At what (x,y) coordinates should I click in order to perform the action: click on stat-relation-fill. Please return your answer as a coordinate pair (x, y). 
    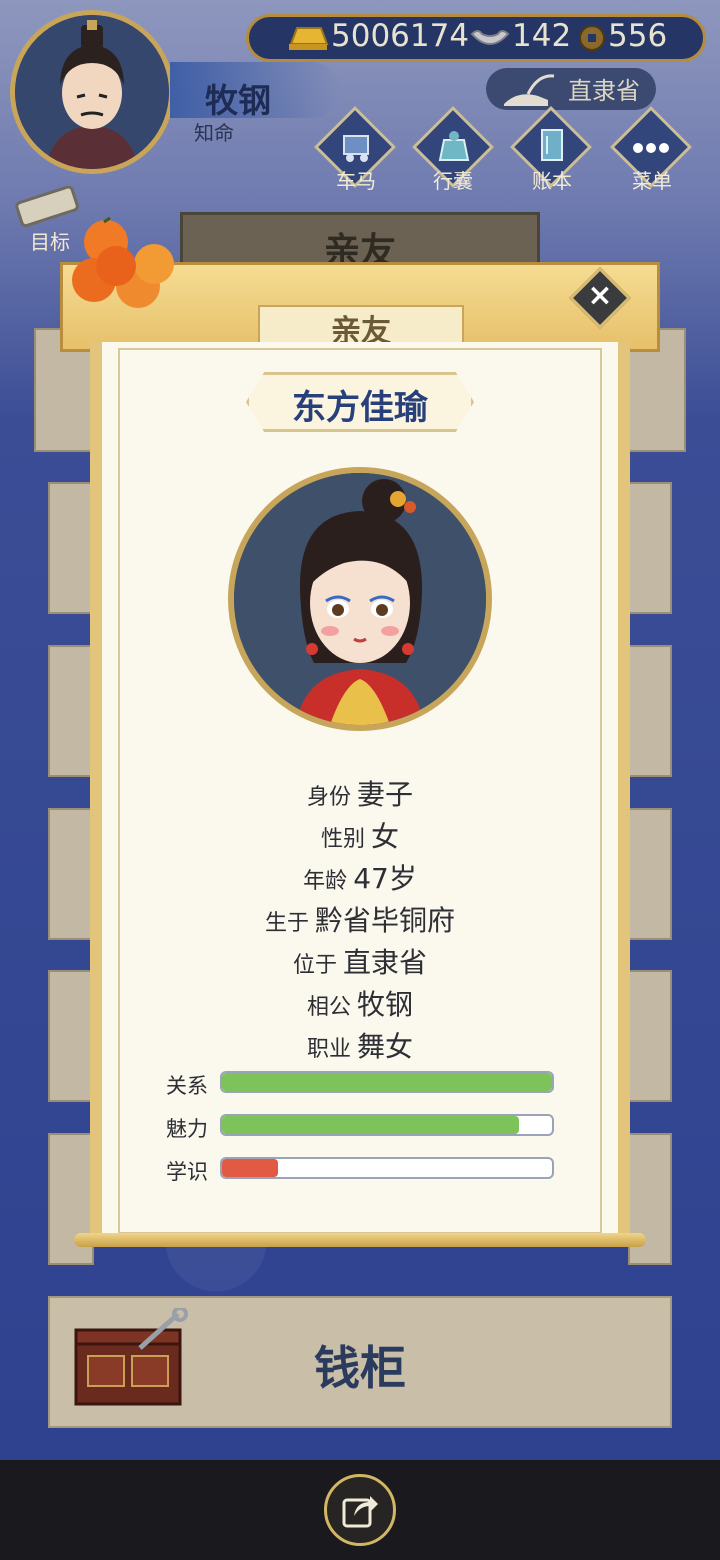
    Looking at the image, I should click on (387, 1082).